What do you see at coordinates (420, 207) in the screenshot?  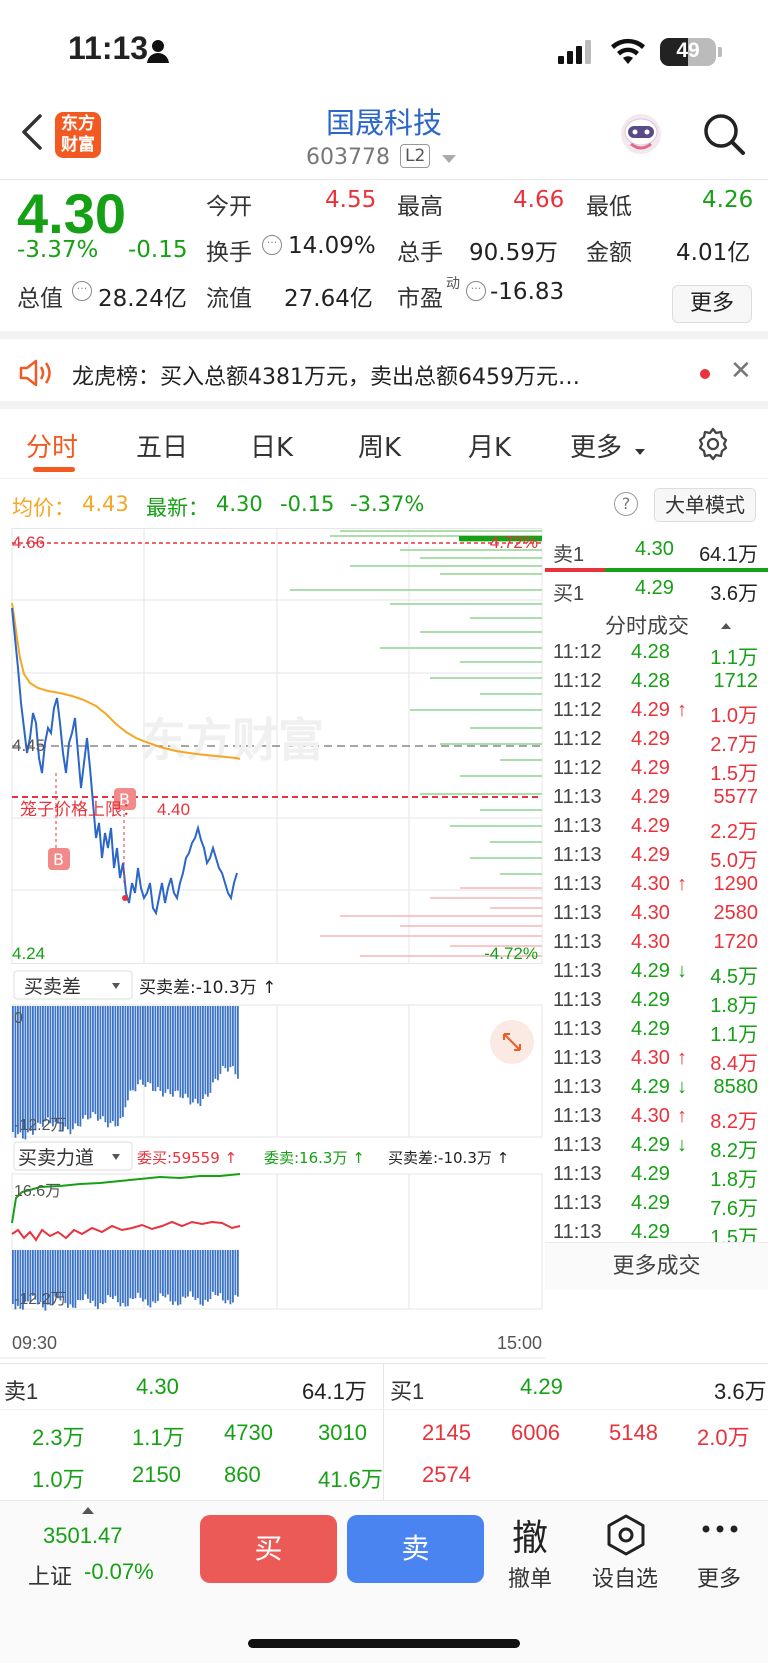 I see `high-label: 最高` at bounding box center [420, 207].